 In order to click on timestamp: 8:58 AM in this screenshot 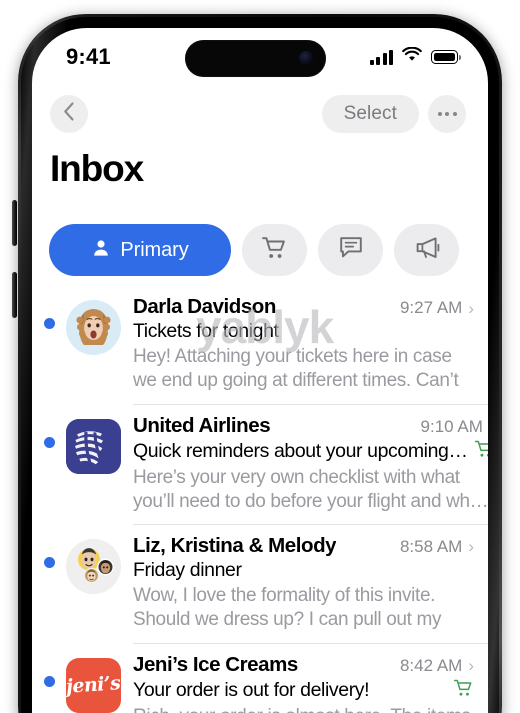, I will do `click(431, 546)`.